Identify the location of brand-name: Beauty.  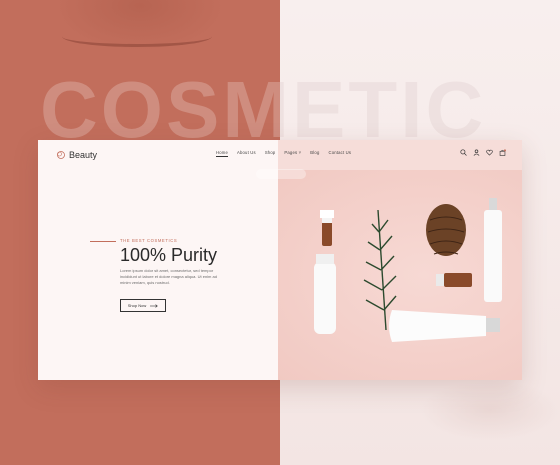
(83, 155).